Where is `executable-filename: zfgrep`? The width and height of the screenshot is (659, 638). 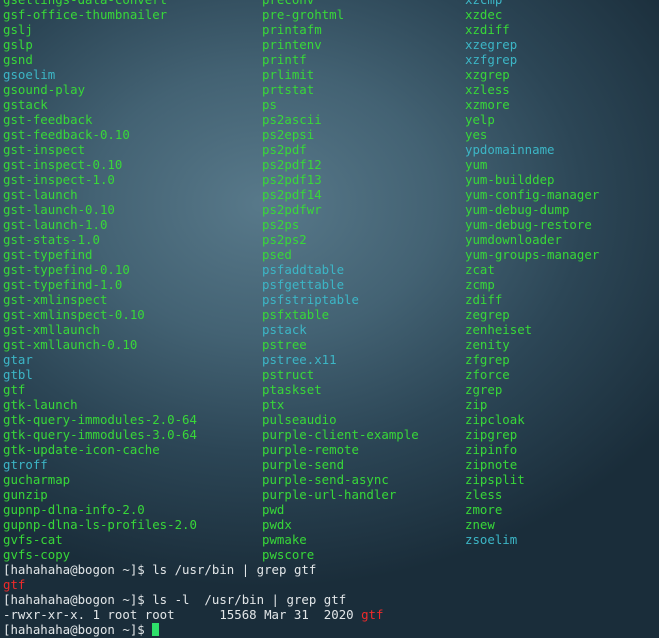 executable-filename: zfgrep is located at coordinates (487, 359).